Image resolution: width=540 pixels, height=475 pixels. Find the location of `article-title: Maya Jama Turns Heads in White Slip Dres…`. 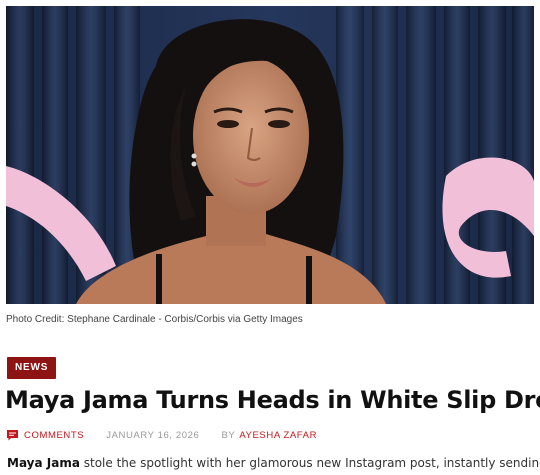

article-title: Maya Jama Turns Heads in White Slip Dres… is located at coordinates (272, 400).